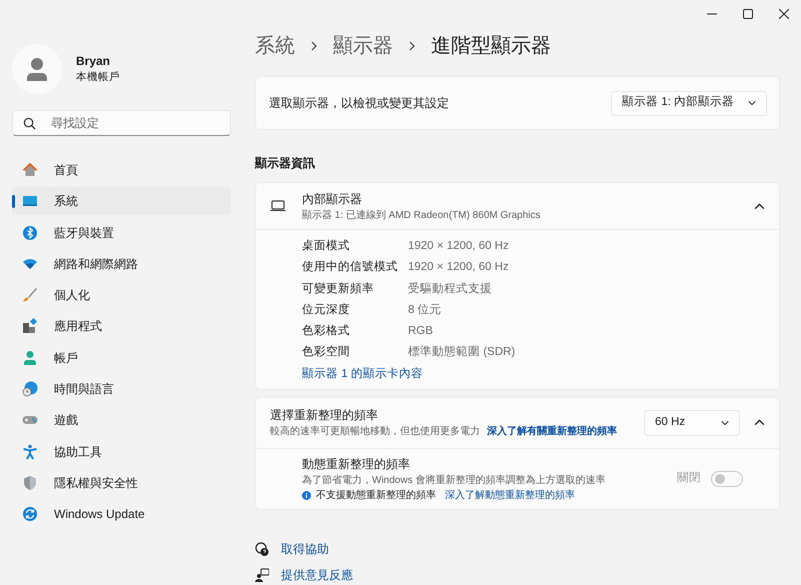  Describe the element at coordinates (262, 549) in the screenshot. I see `help-chat-icon` at that location.